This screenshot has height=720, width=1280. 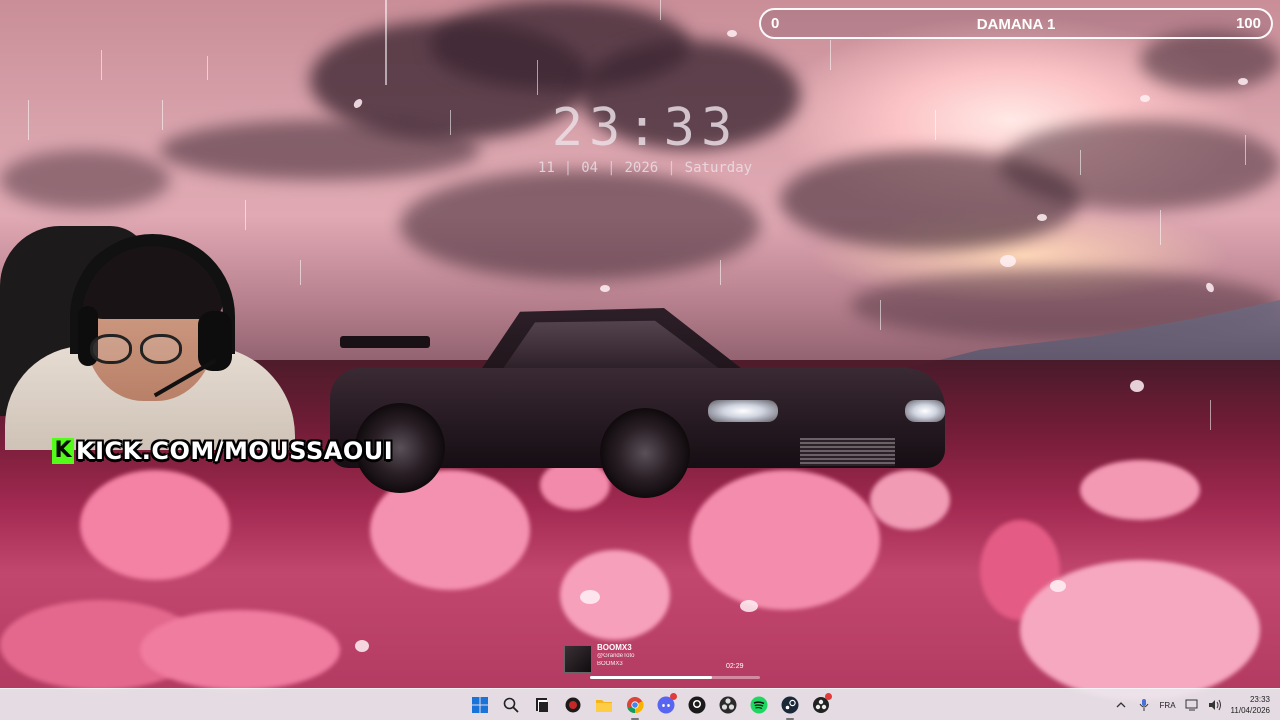 I want to click on clock-date: 11 | 04 | 2026 | Saturday, so click(x=645, y=168).